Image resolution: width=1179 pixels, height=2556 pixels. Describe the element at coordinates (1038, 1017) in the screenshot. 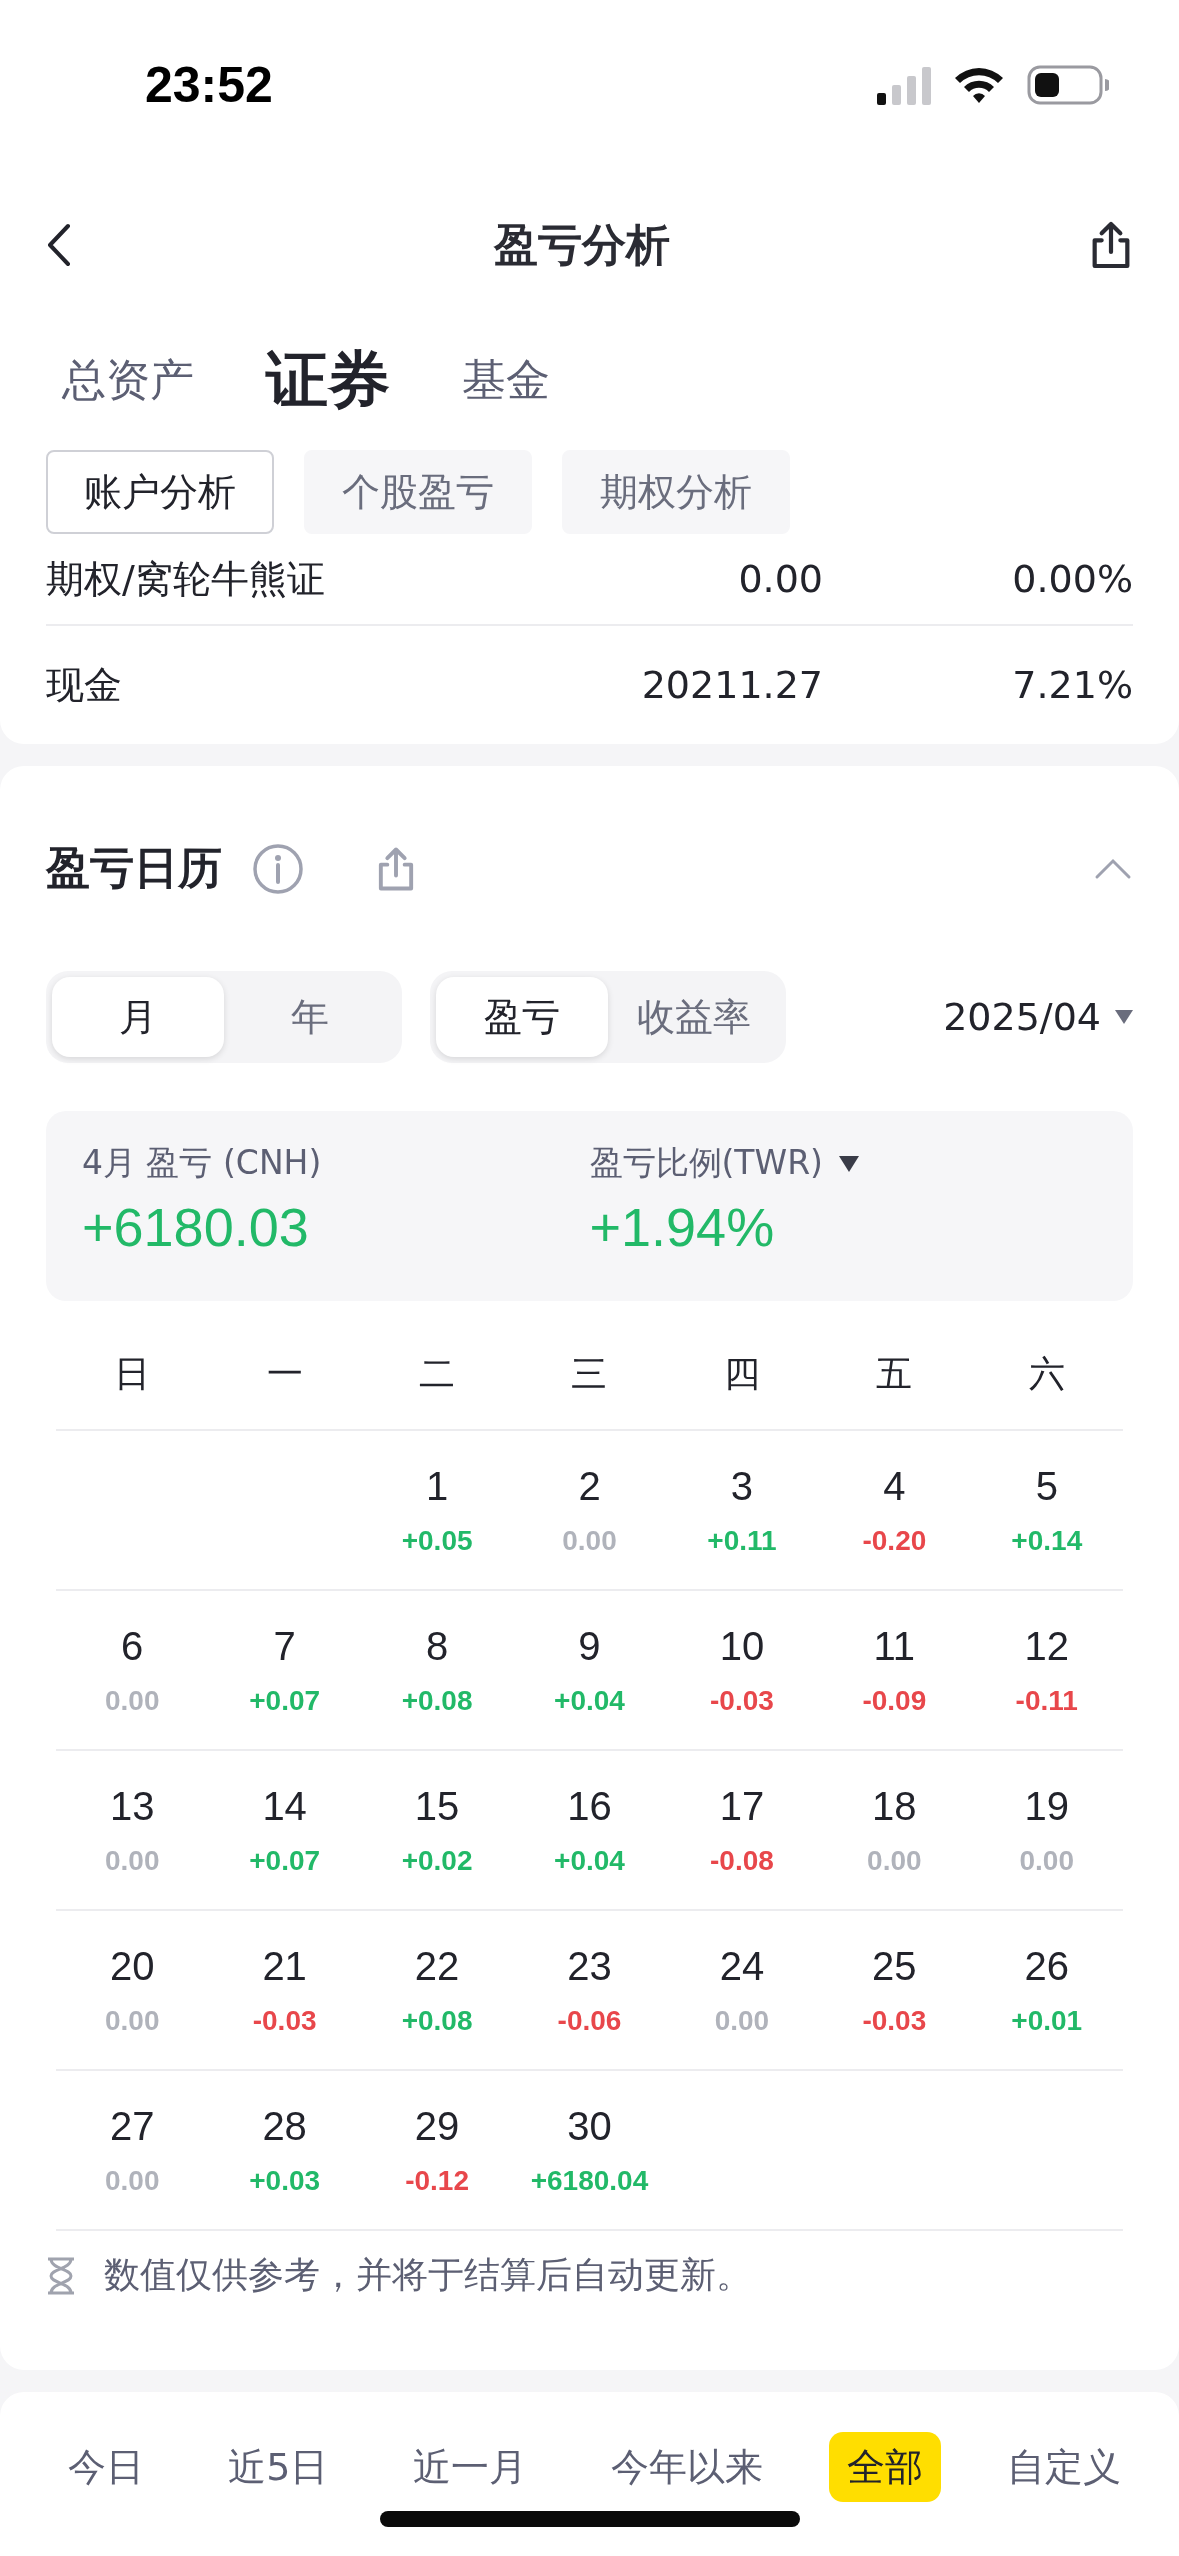

I see `month-picker: 2025/04` at that location.